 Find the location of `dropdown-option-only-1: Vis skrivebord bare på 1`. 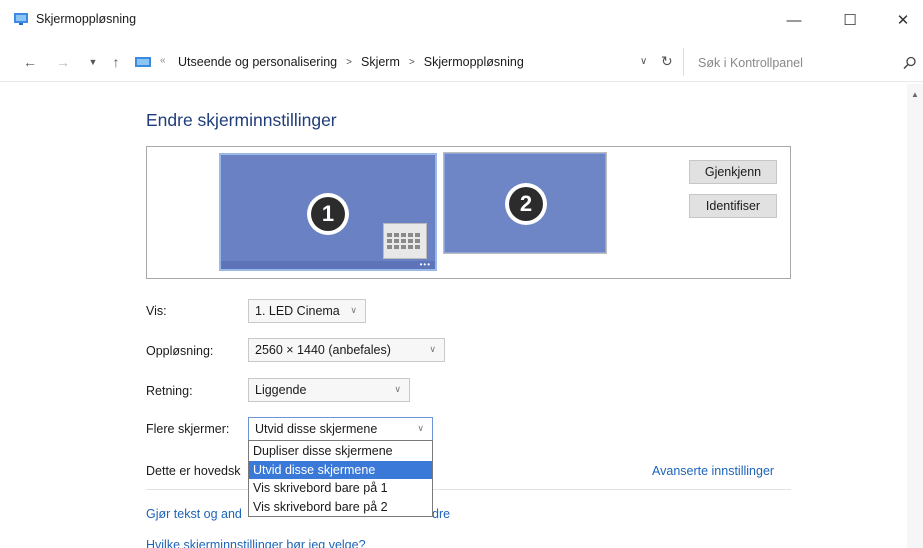

dropdown-option-only-1: Vis skrivebord bare på 1 is located at coordinates (340, 488).